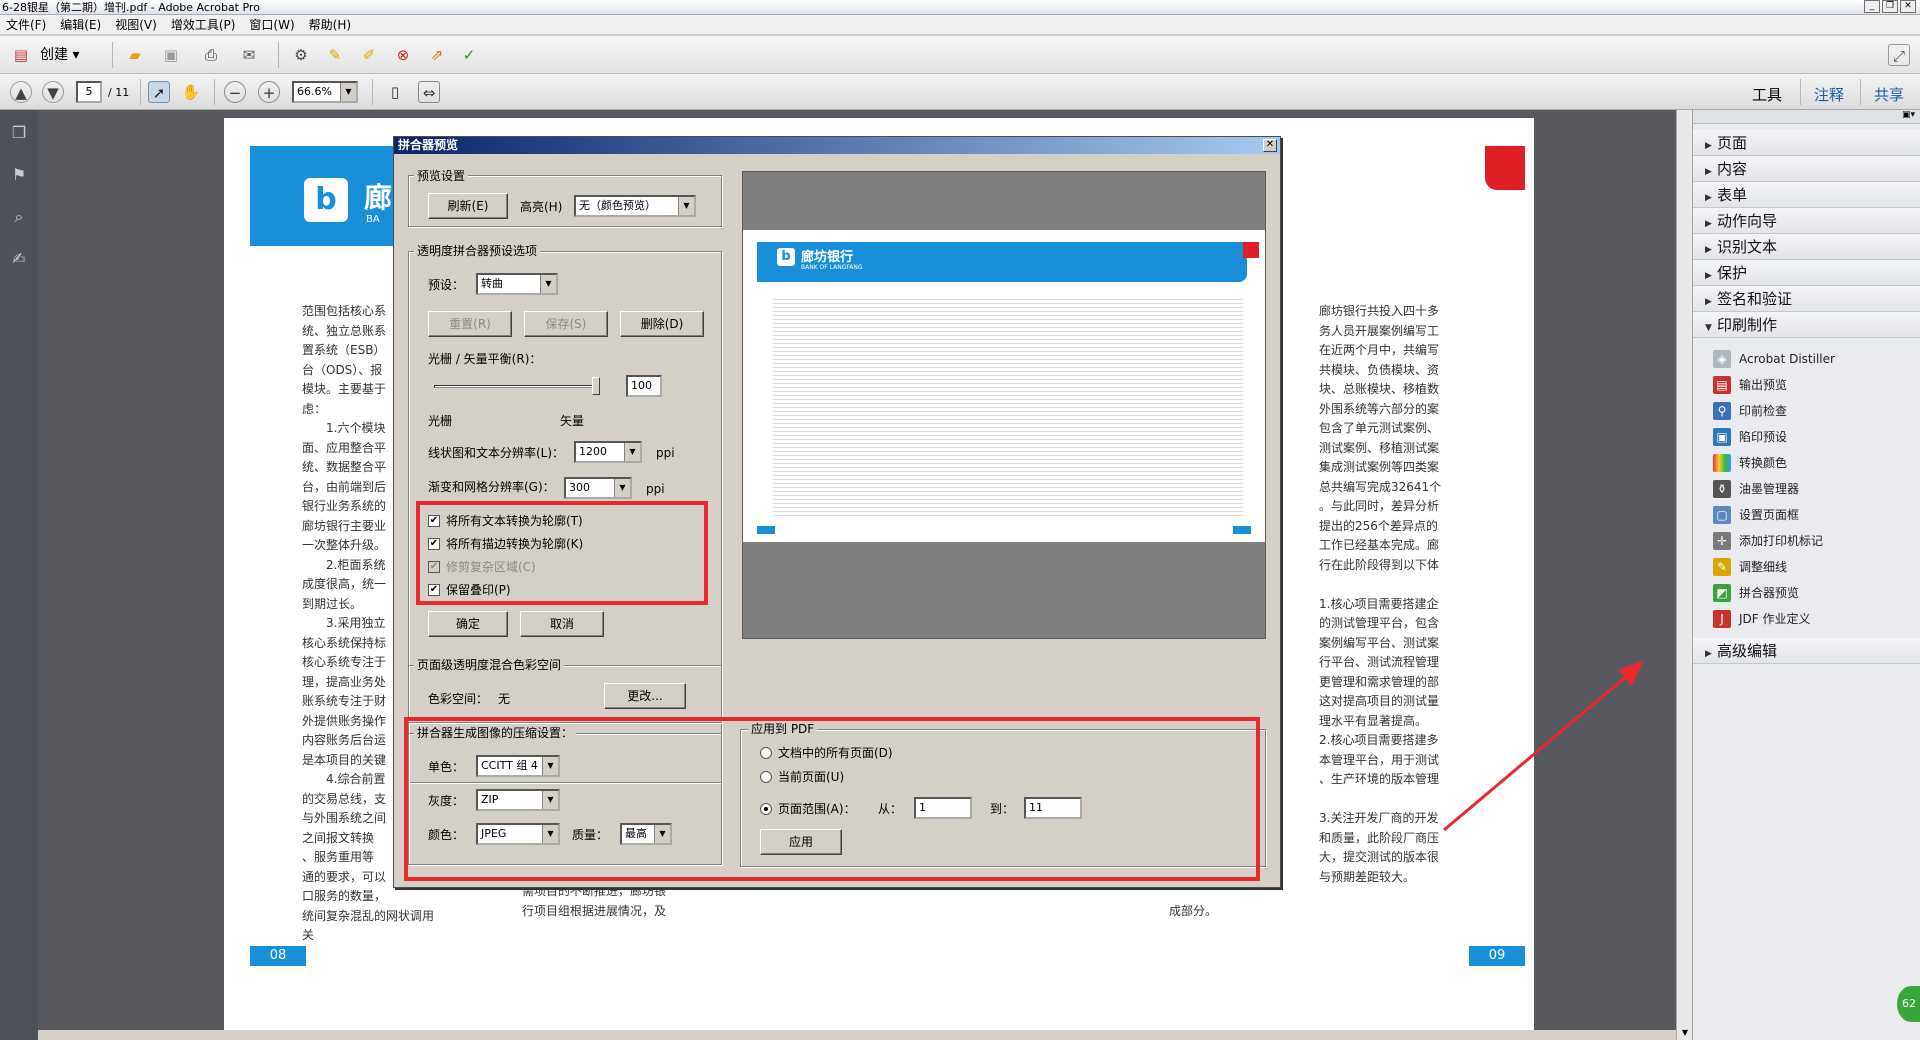 This screenshot has width=1920, height=1040. Describe the element at coordinates (191, 92) in the screenshot. I see `hand-tool-icon: ✋` at that location.